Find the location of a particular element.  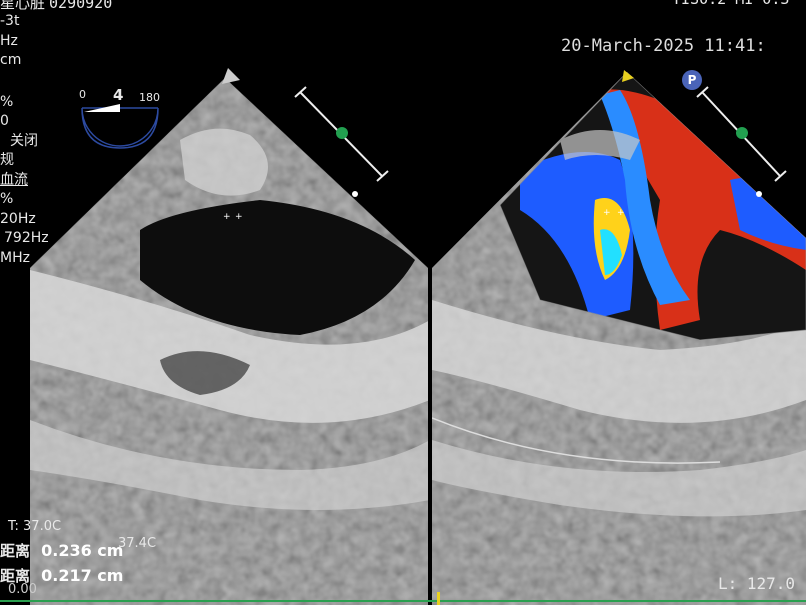

param-off: 关闭 is located at coordinates (24, 140).